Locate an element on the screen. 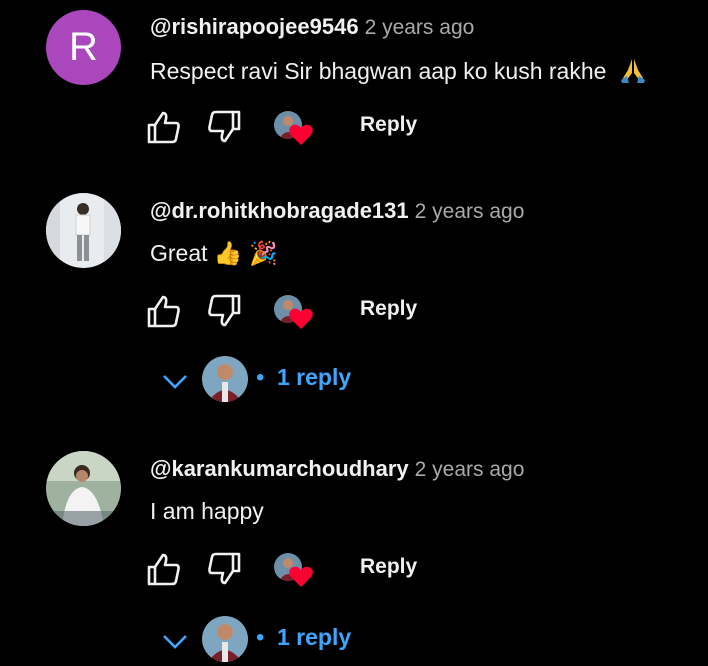 This screenshot has width=708, height=666. author-name: @dr.rohitkhobragade131 is located at coordinates (279, 210).